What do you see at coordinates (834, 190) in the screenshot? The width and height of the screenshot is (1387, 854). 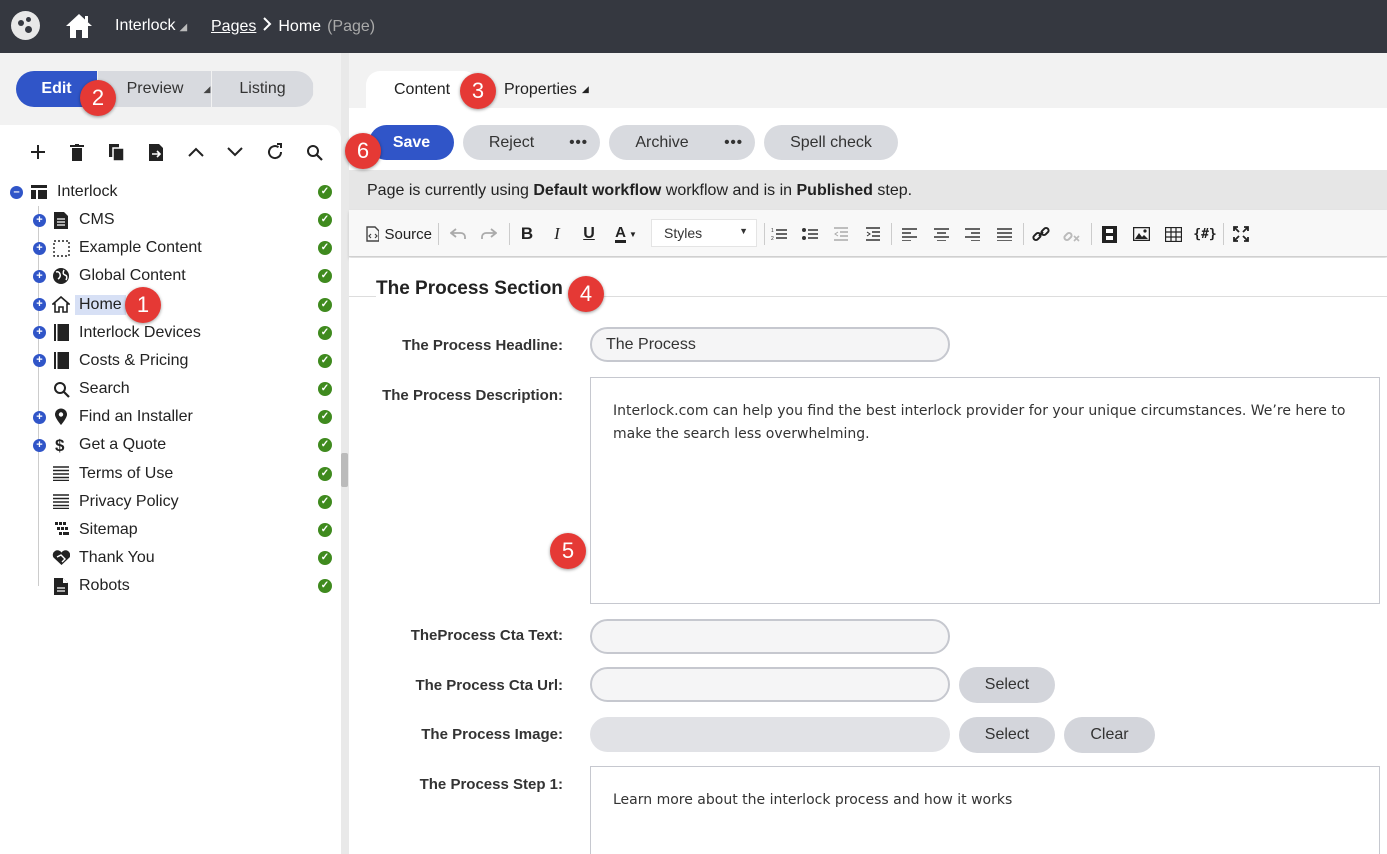 I see `workflow-step: Published` at bounding box center [834, 190].